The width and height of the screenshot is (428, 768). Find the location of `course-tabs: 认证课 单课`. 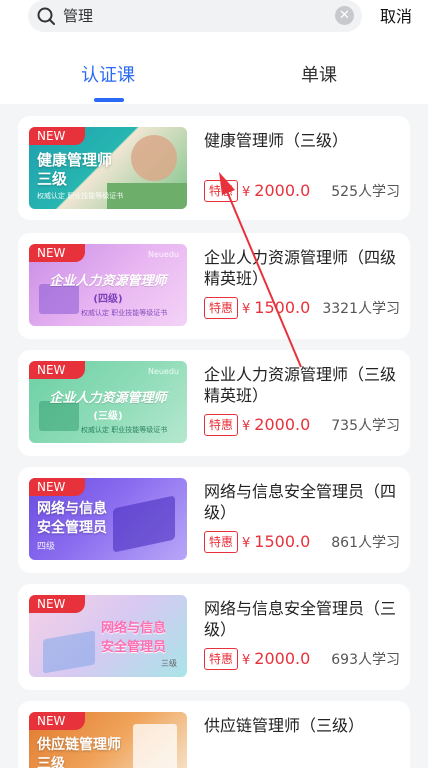

course-tabs: 认证课 单课 is located at coordinates (214, 70).